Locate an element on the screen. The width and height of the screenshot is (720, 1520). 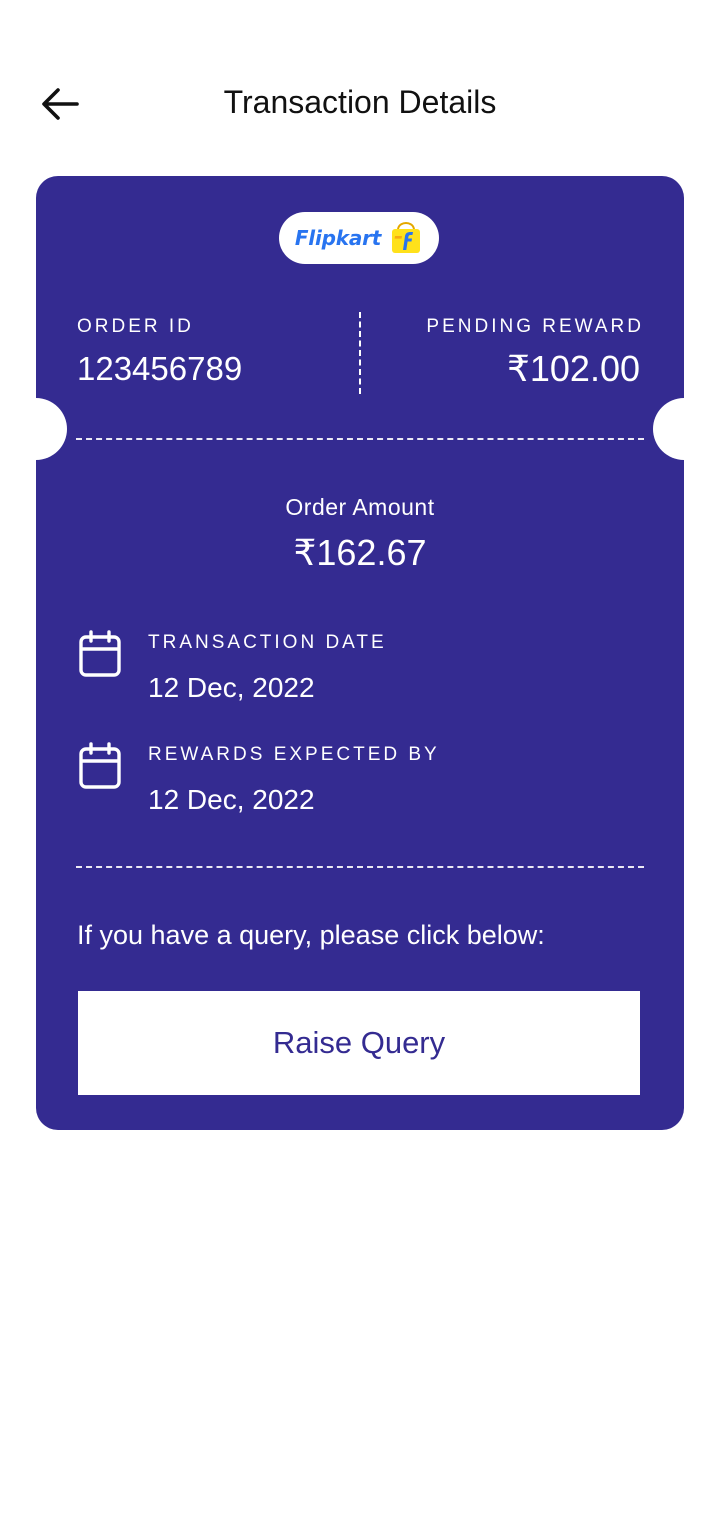
rewards-expected-row: REWARDS EXPECTED BY 12 Dec, 2022 is located at coordinates (259, 779).